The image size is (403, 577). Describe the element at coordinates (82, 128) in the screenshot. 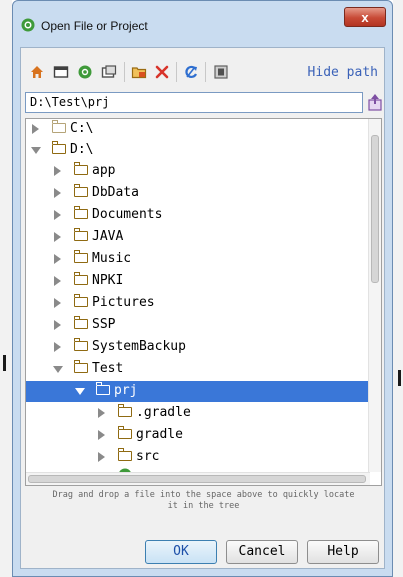

I see `tree-node-label: C:\` at that location.